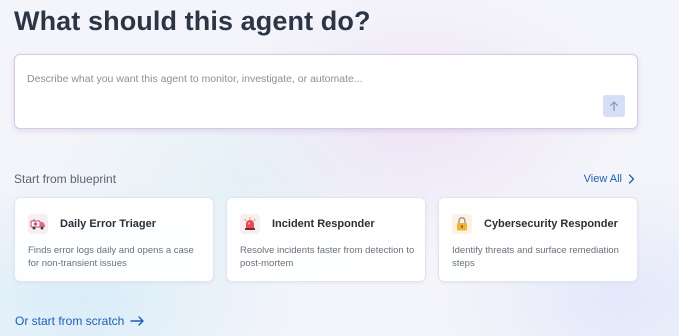  What do you see at coordinates (108, 224) in the screenshot?
I see `card-title: Daily Error Triager` at bounding box center [108, 224].